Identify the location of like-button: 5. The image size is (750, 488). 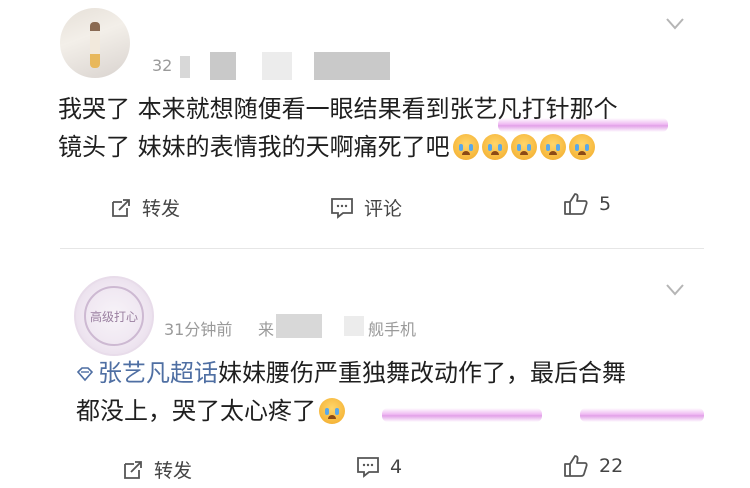
(587, 204).